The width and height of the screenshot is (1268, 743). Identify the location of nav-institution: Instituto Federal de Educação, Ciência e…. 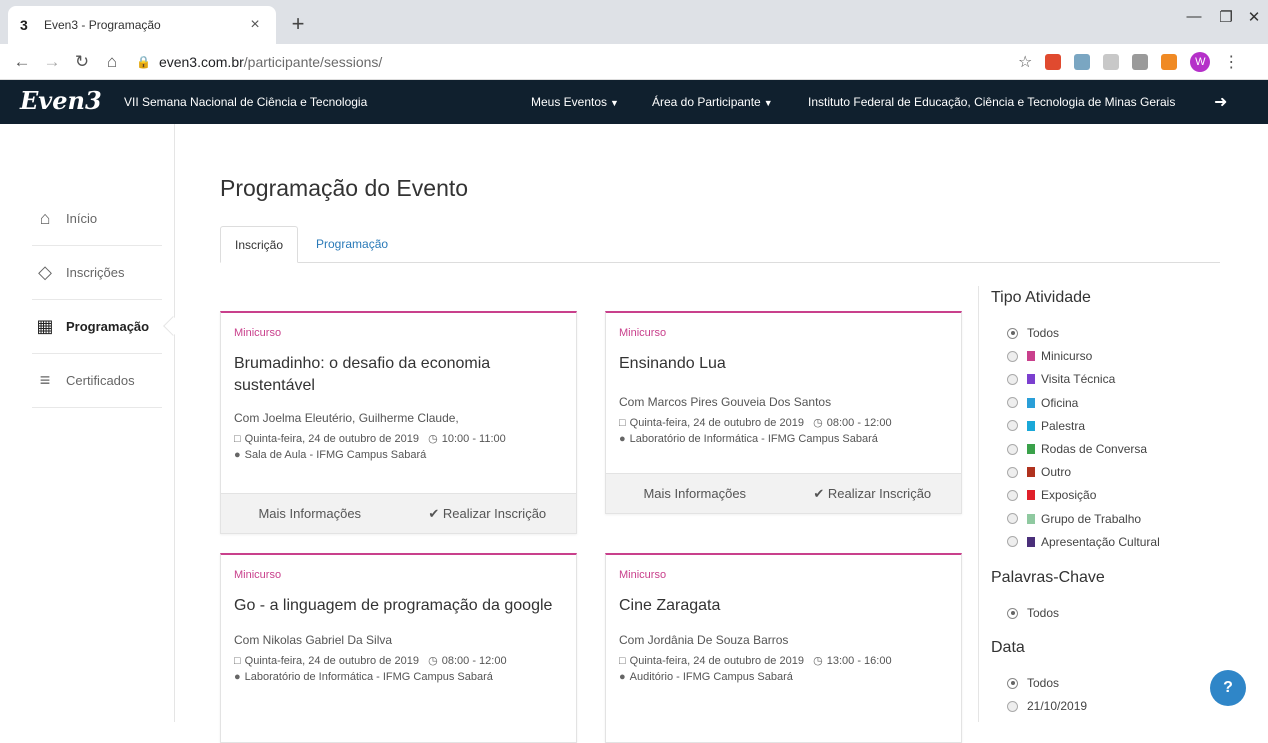
(991, 102).